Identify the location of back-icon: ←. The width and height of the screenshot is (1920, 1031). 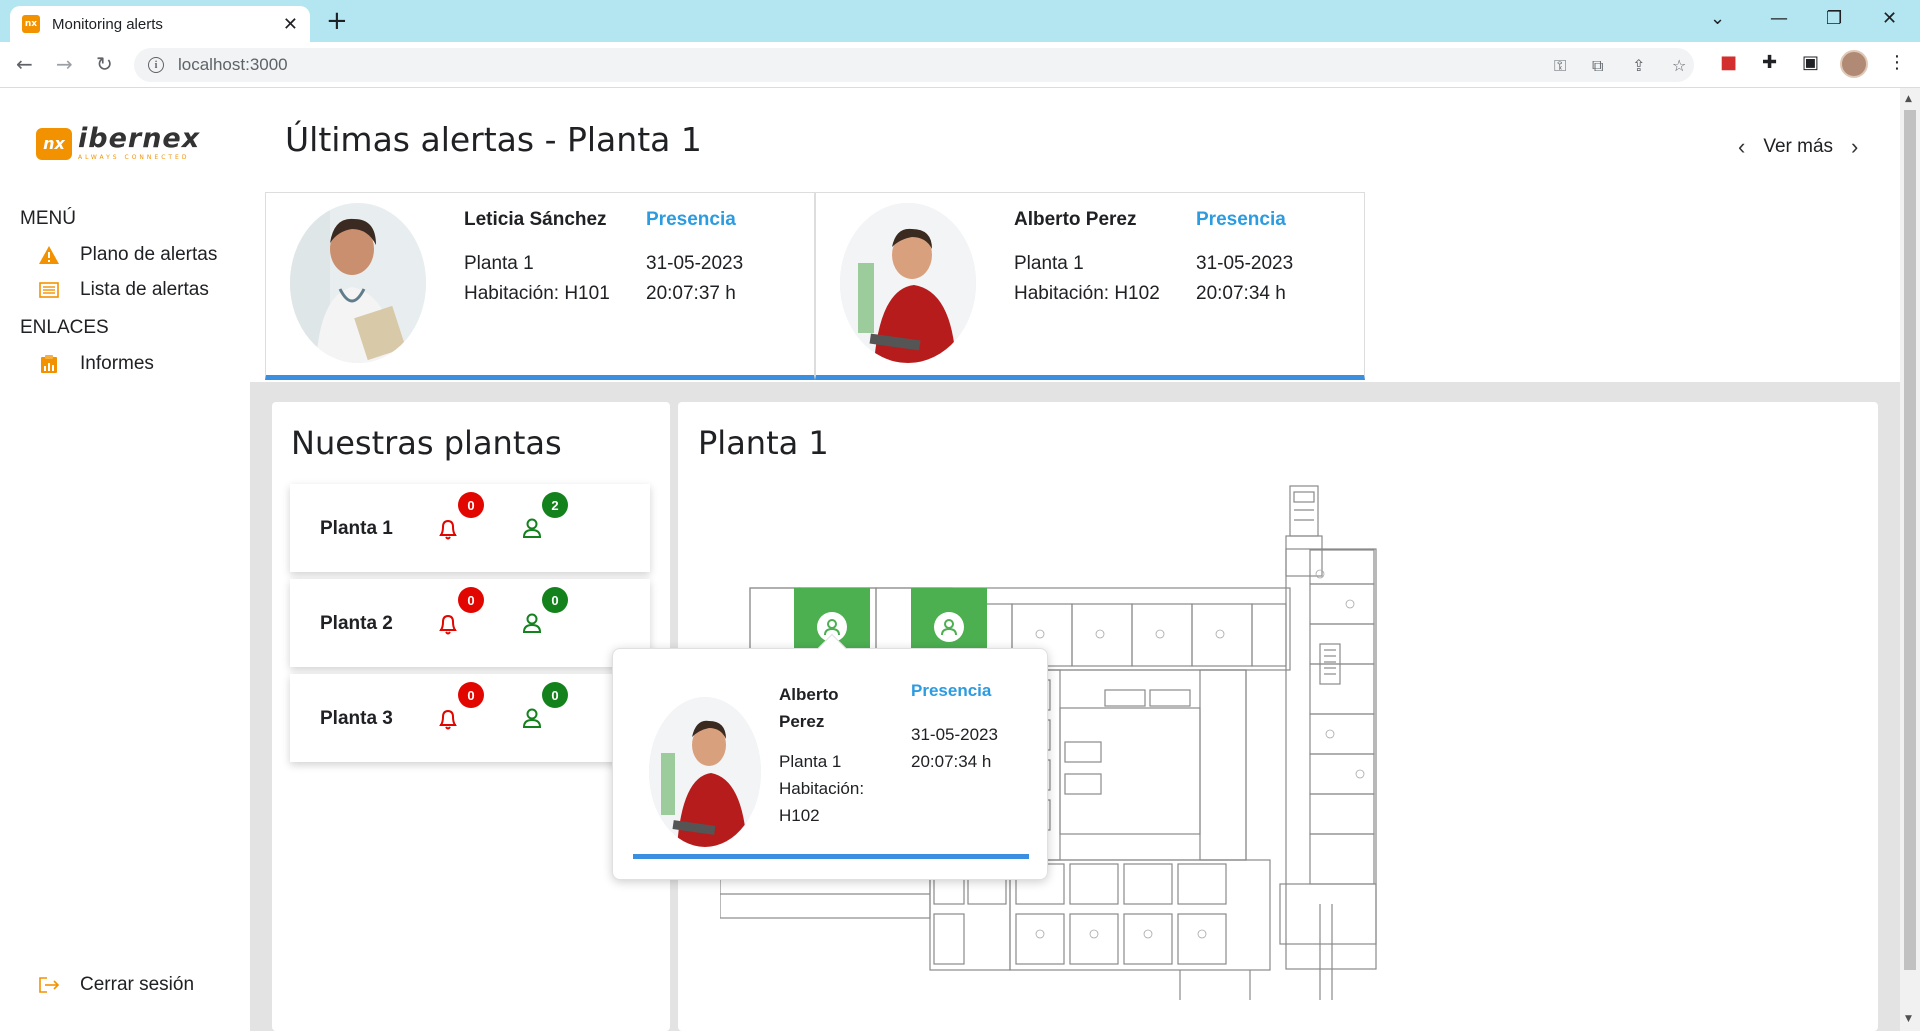
(24, 64).